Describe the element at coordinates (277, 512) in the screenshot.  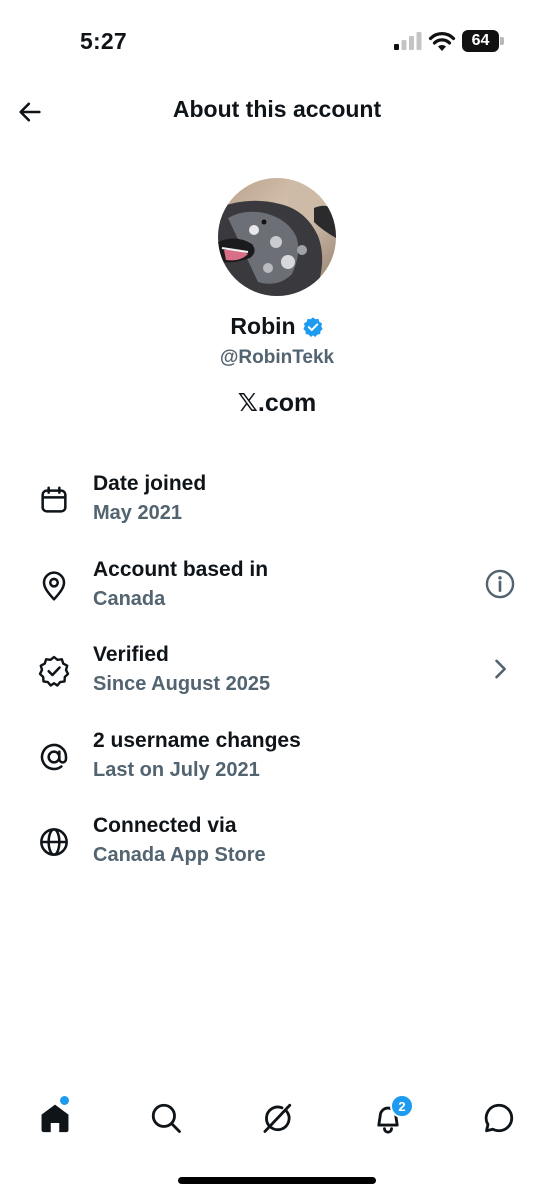
I see `info-row-date-joined: Date joined May 2021` at that location.